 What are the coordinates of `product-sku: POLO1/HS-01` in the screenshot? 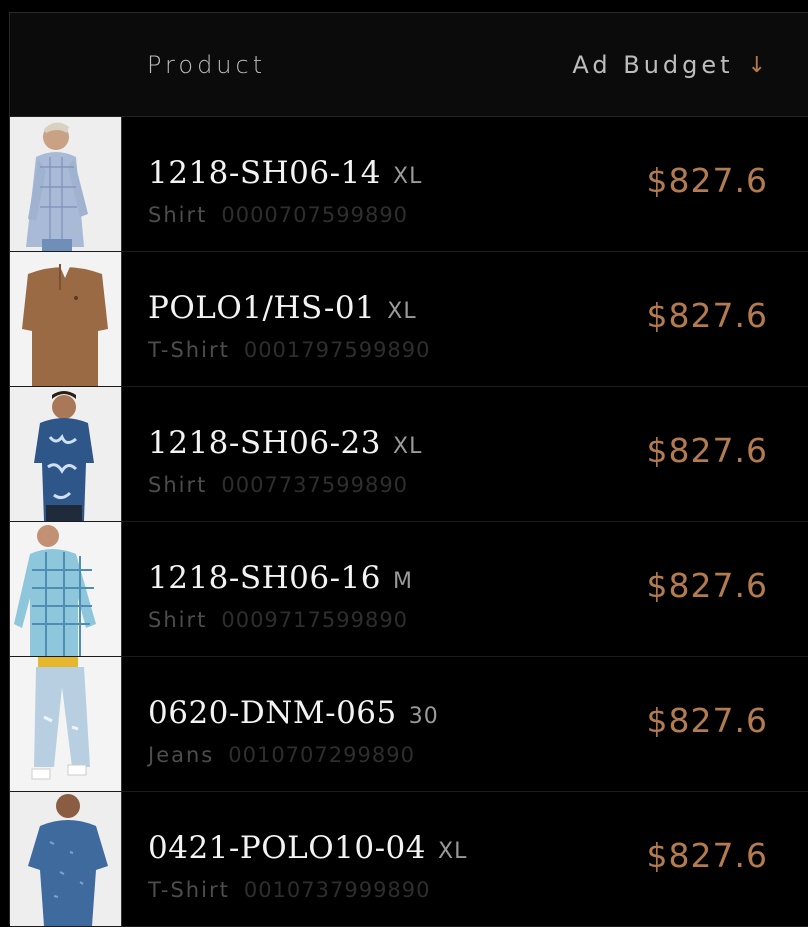 It's located at (261, 308).